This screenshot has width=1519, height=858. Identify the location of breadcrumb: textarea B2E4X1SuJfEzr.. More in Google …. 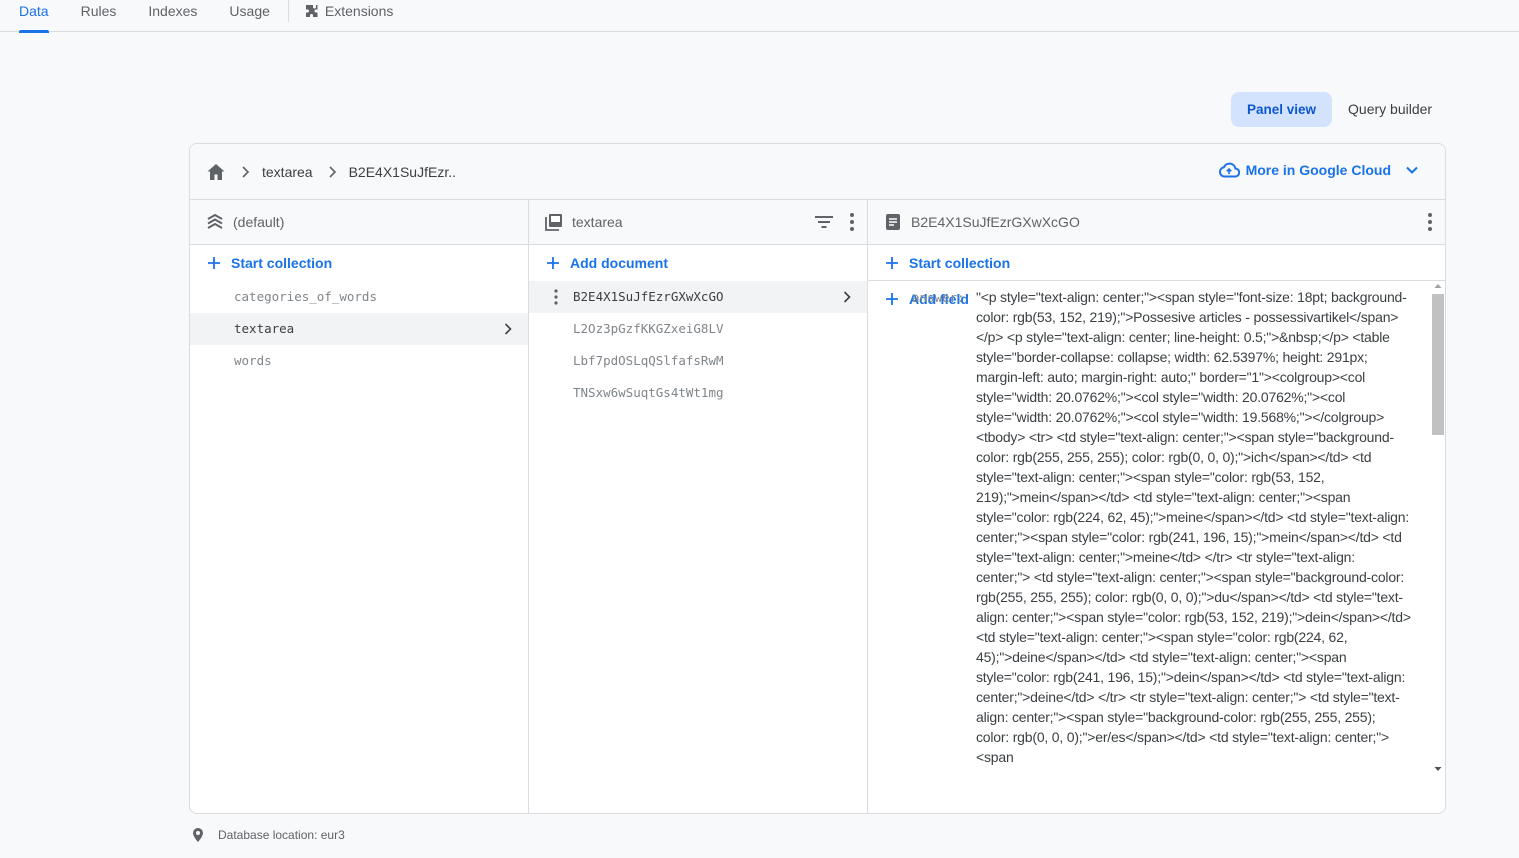
(817, 172).